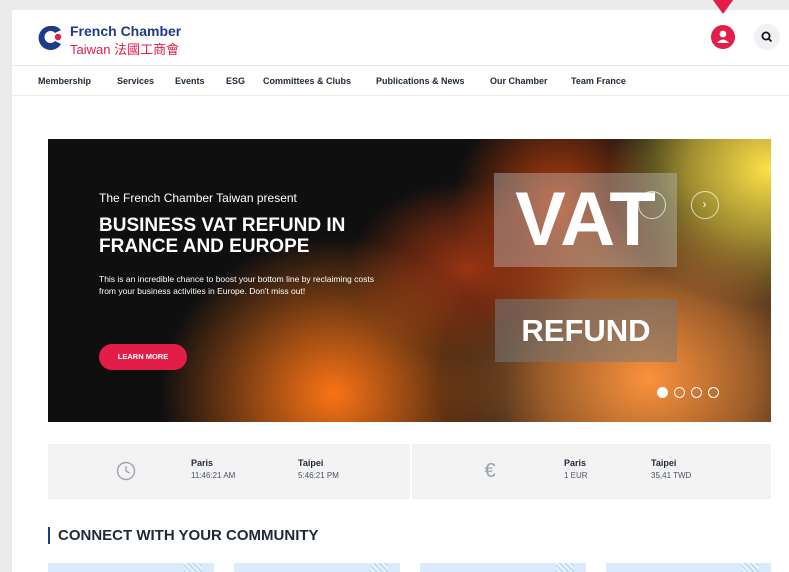  I want to click on nav-item-team-france: Team France, so click(598, 81).